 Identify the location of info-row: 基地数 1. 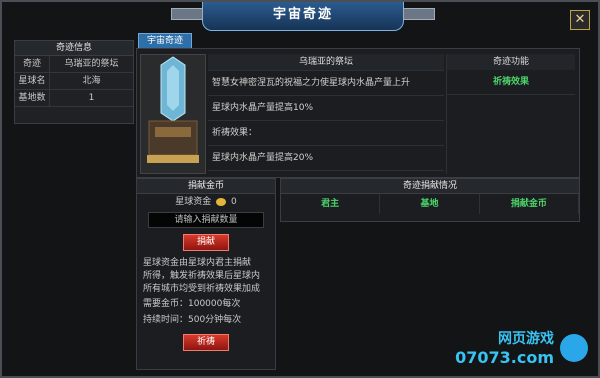
(74, 98).